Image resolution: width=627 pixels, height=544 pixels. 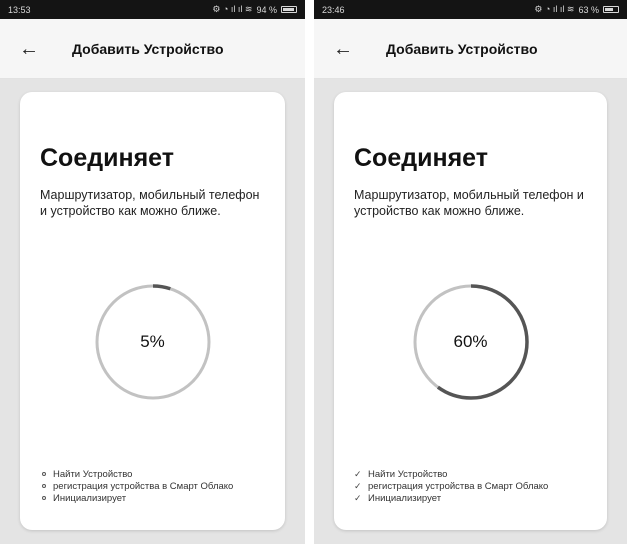 What do you see at coordinates (266, 9) in the screenshot?
I see `battery-percent: 94 %` at bounding box center [266, 9].